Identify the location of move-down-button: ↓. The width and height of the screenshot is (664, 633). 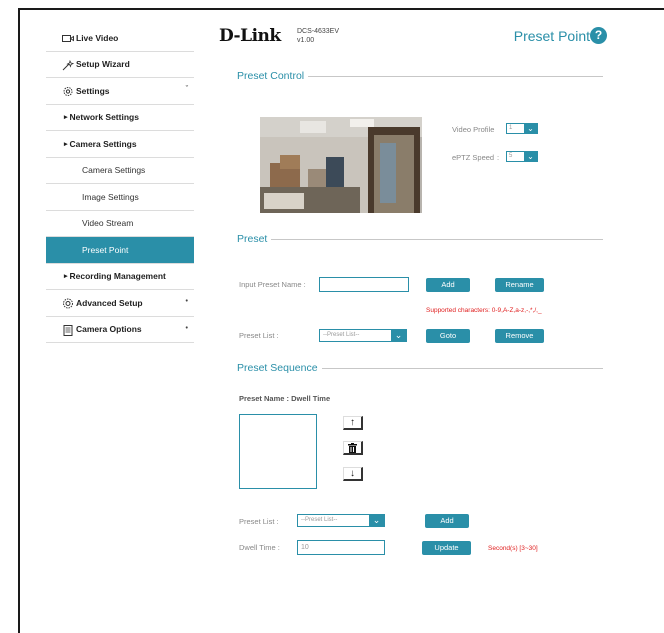
(353, 474).